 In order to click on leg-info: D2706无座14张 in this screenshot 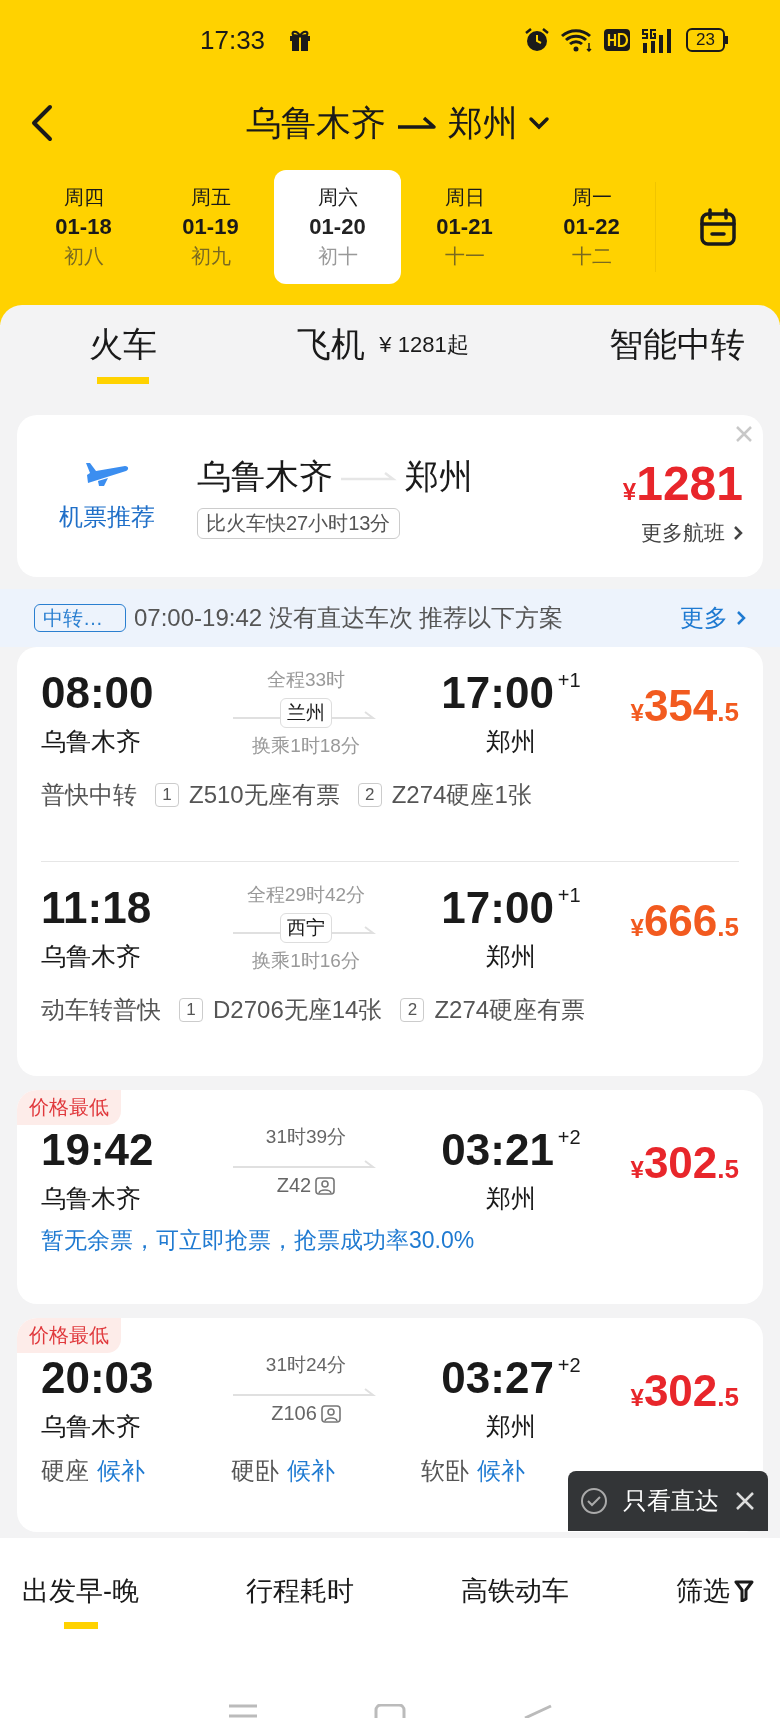, I will do `click(298, 1010)`.